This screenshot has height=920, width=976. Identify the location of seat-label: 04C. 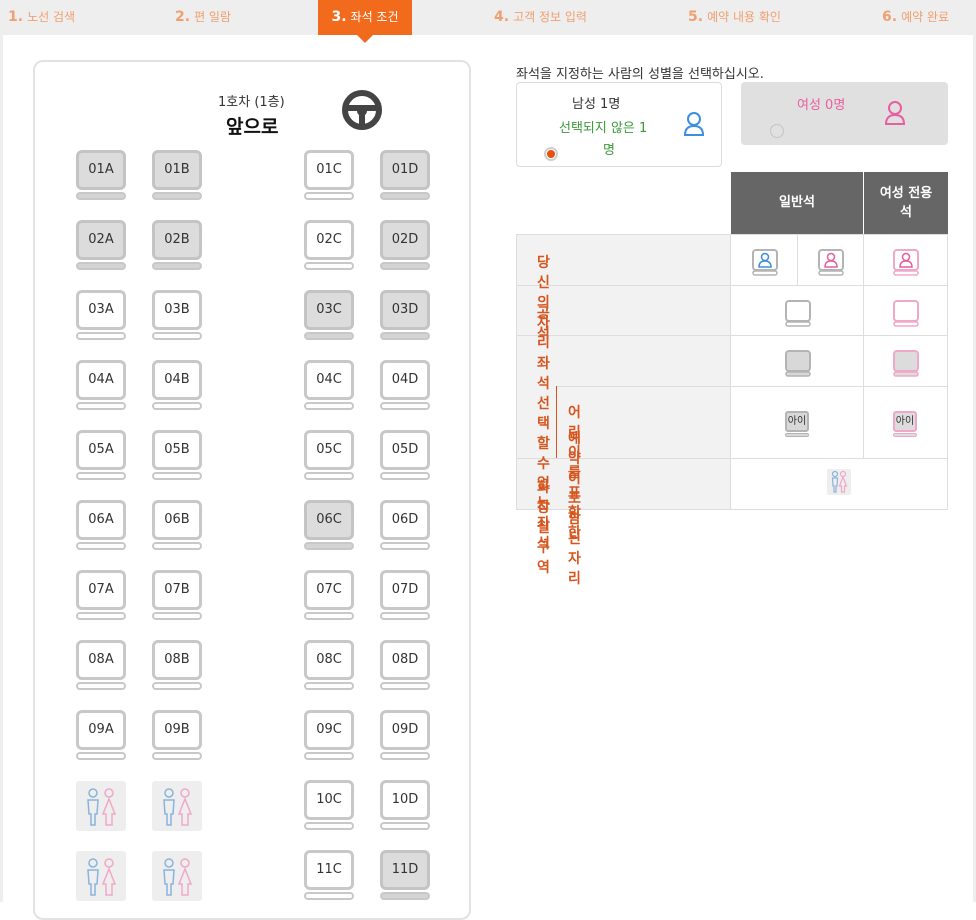
(329, 380).